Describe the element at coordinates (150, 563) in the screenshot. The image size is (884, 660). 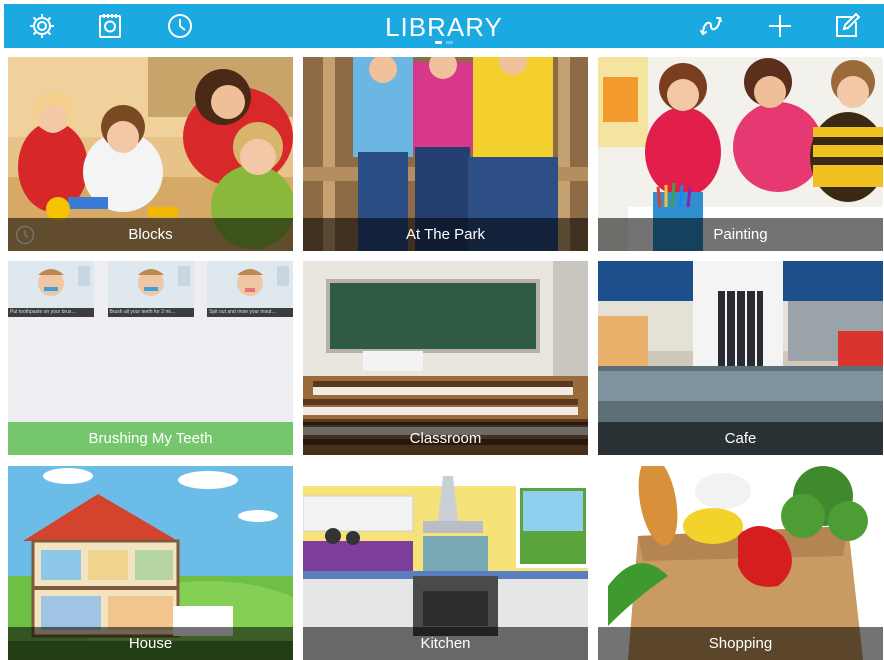
I see `tile-house: House` at that location.